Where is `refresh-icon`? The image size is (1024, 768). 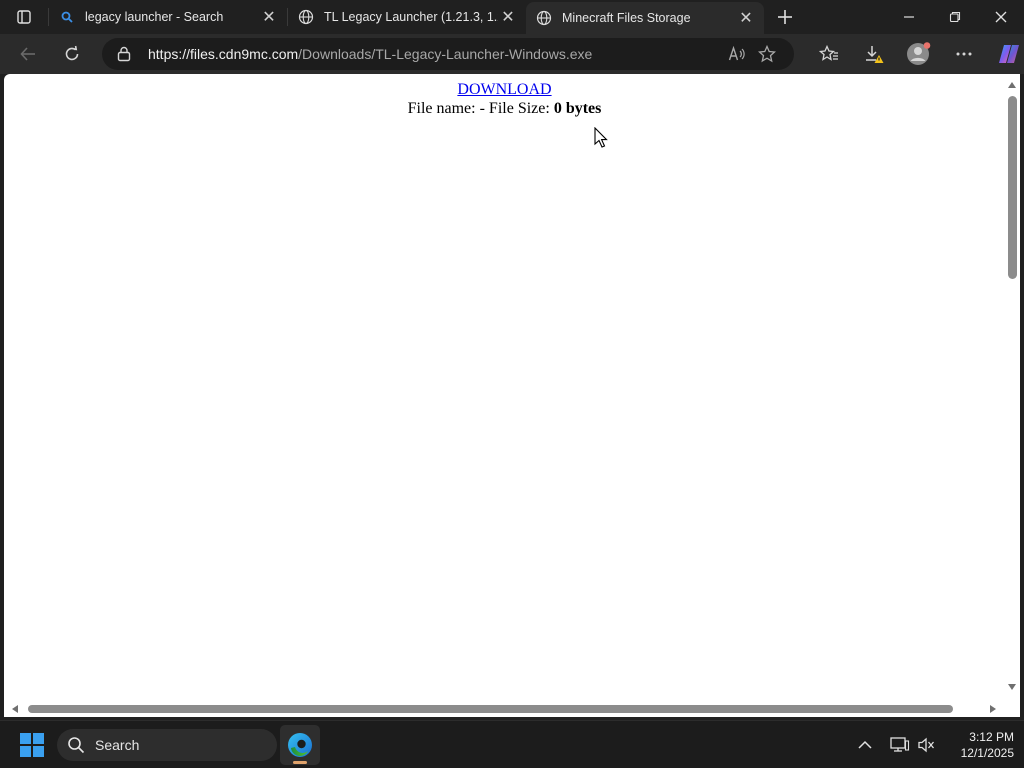 refresh-icon is located at coordinates (72, 53).